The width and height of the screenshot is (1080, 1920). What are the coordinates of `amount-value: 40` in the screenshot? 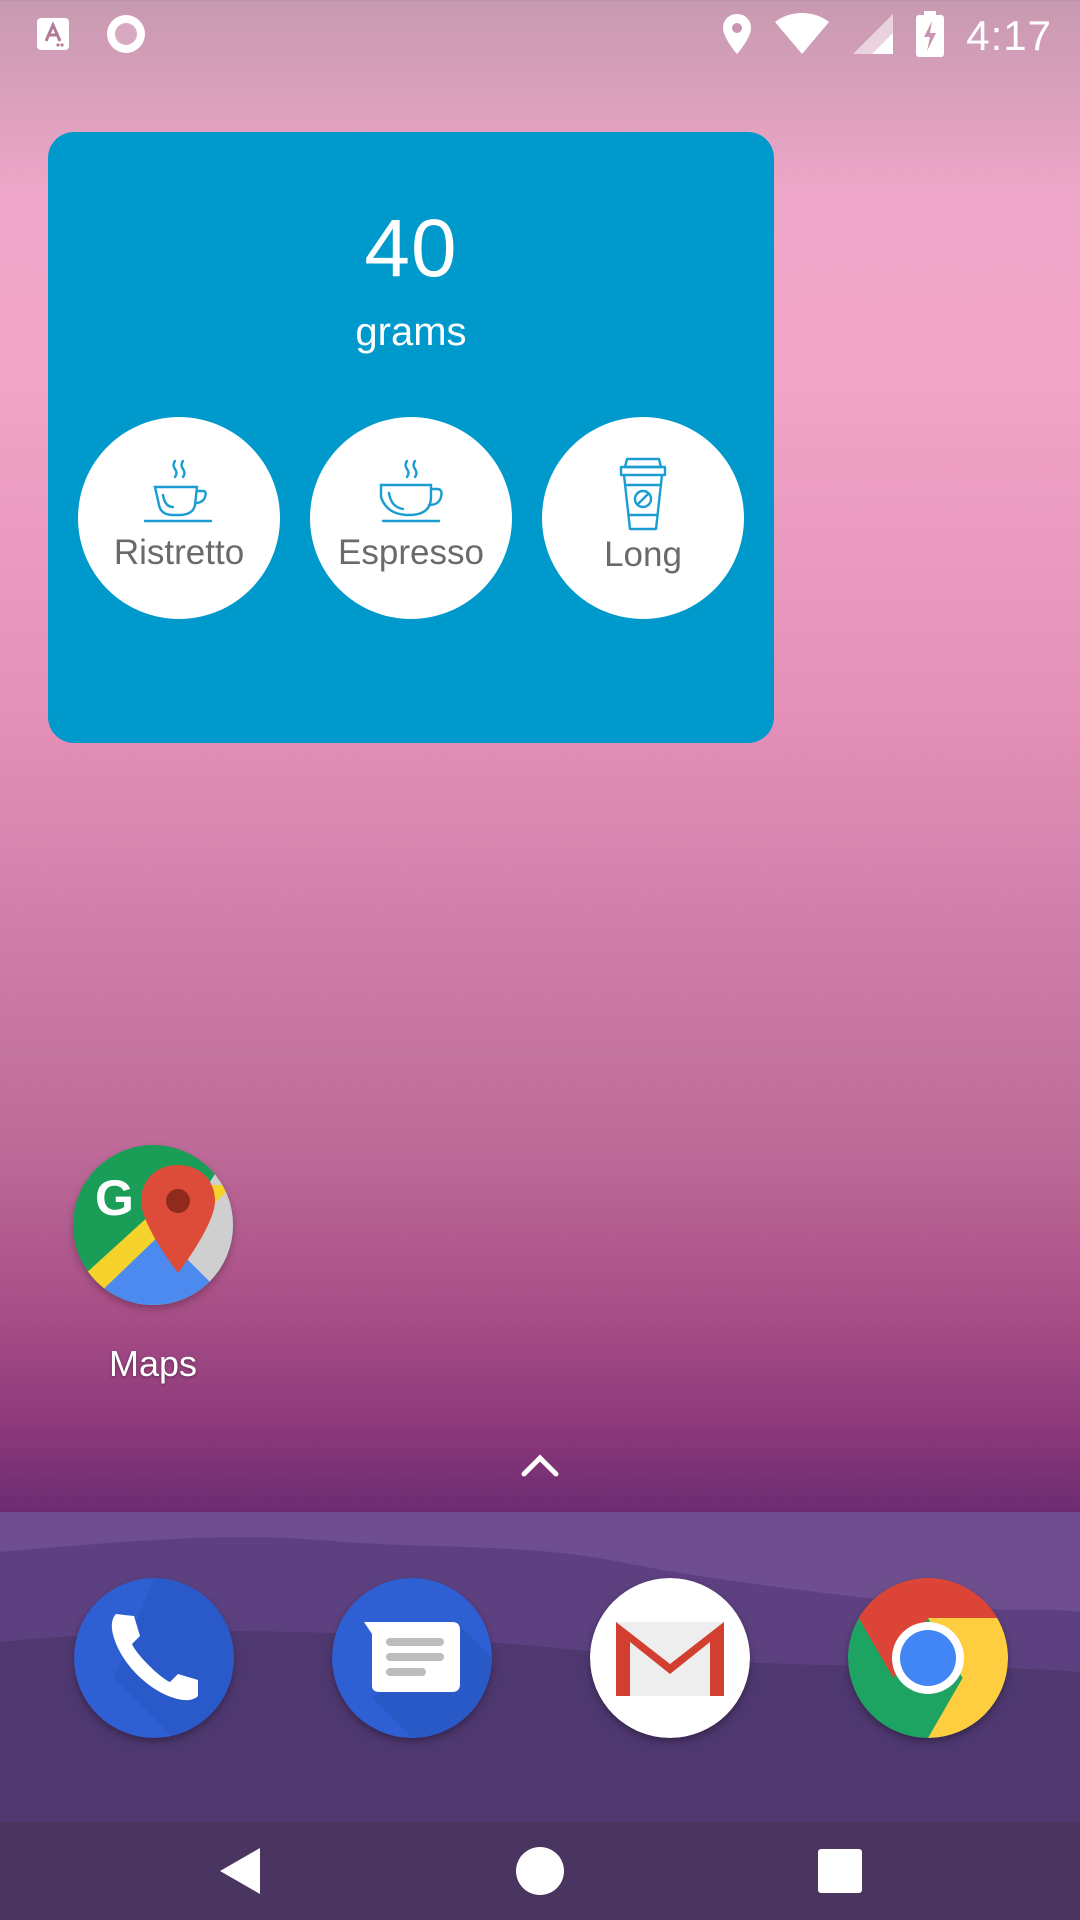 It's located at (411, 248).